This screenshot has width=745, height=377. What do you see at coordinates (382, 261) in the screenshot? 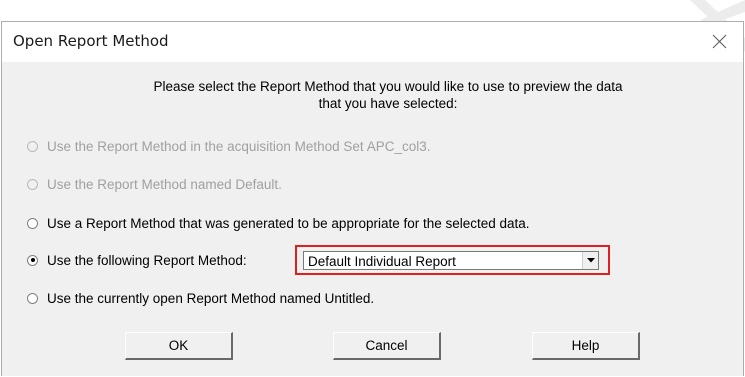
I see `report-method-select-value: Default Individual Report` at bounding box center [382, 261].